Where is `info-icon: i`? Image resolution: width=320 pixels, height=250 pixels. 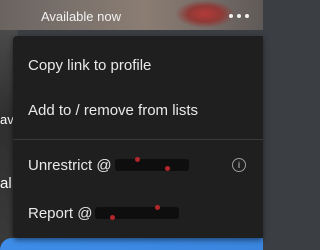
info-icon: i is located at coordinates (239, 165).